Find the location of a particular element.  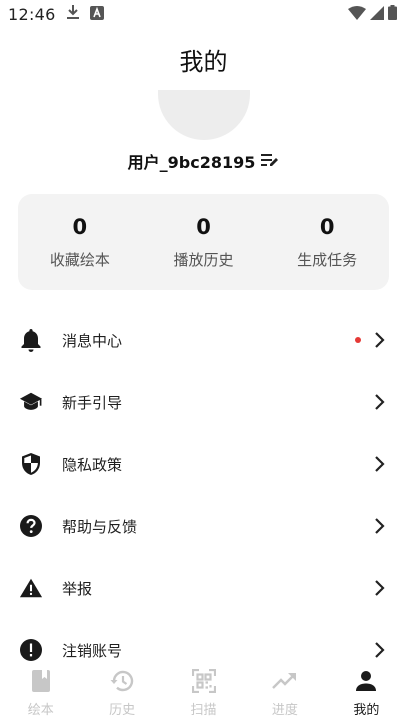

person-icon is located at coordinates (366, 681).